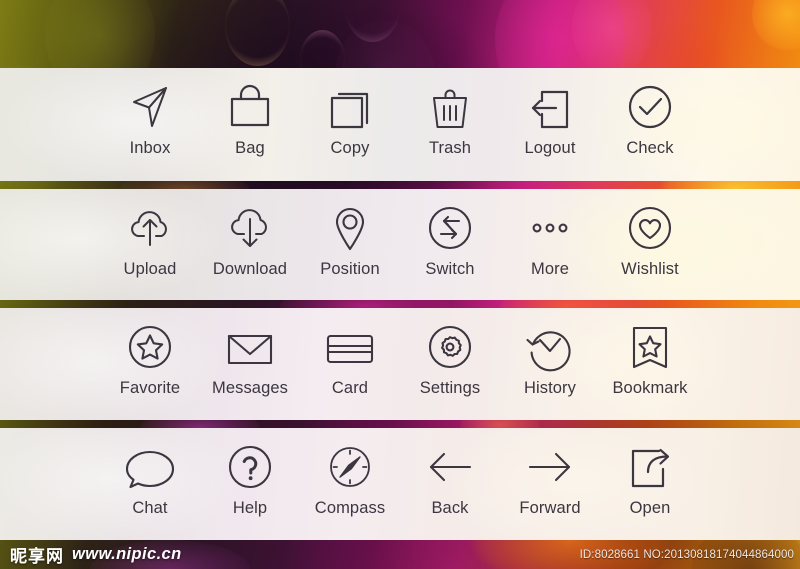 The width and height of the screenshot is (800, 569). I want to click on icon-tile-check: Check, so click(650, 112).